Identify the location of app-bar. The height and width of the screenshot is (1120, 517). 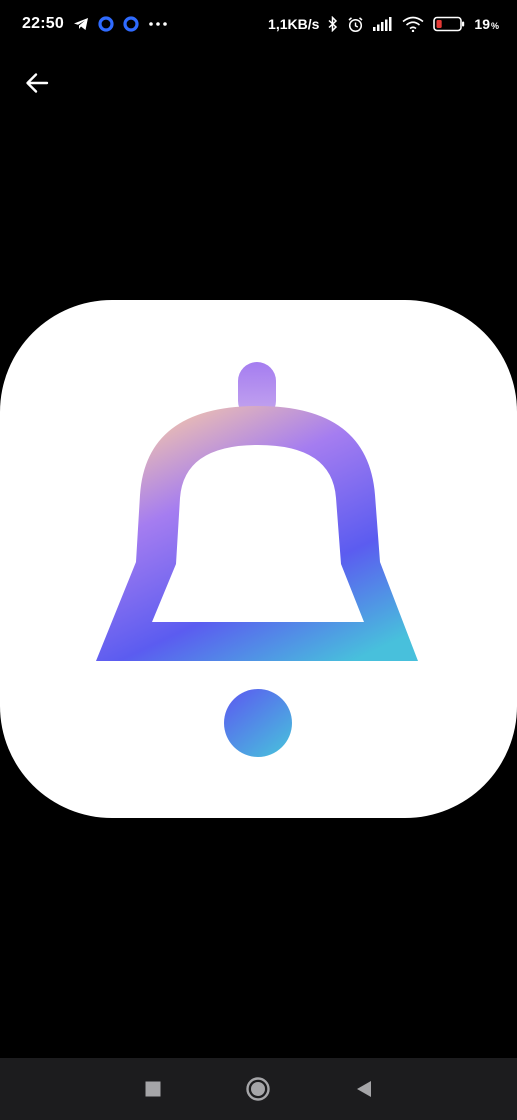
(258, 83).